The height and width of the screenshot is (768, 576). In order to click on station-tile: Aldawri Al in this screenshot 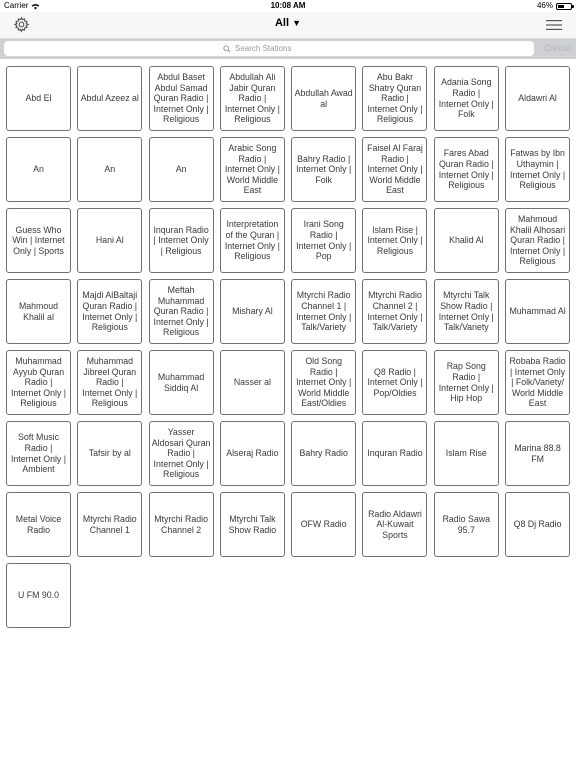, I will do `click(538, 98)`.